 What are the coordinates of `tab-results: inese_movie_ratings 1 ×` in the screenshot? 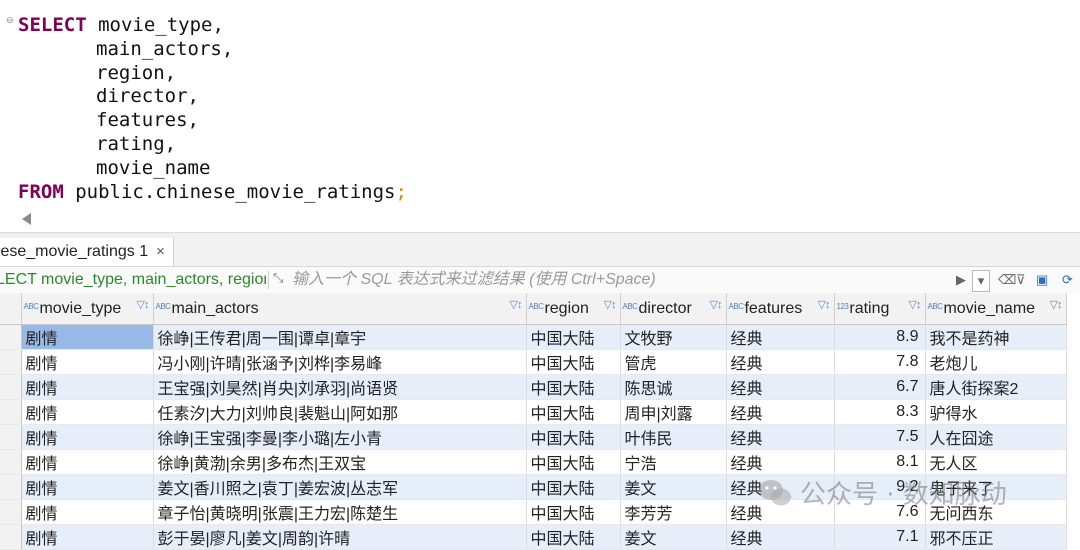 It's located at (87, 252).